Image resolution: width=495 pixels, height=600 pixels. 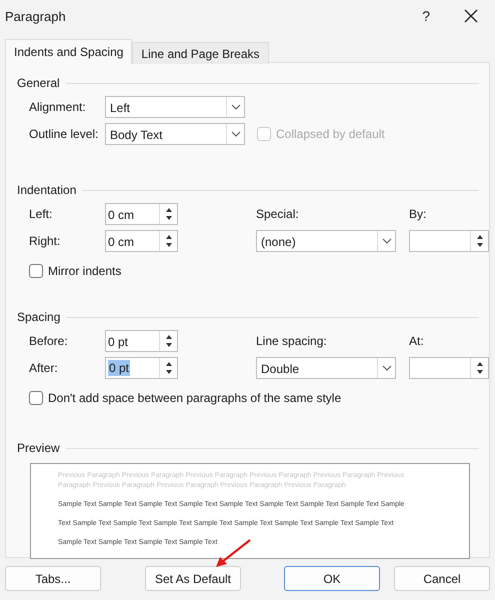 What do you see at coordinates (38, 83) in the screenshot?
I see `section-heading: General` at bounding box center [38, 83].